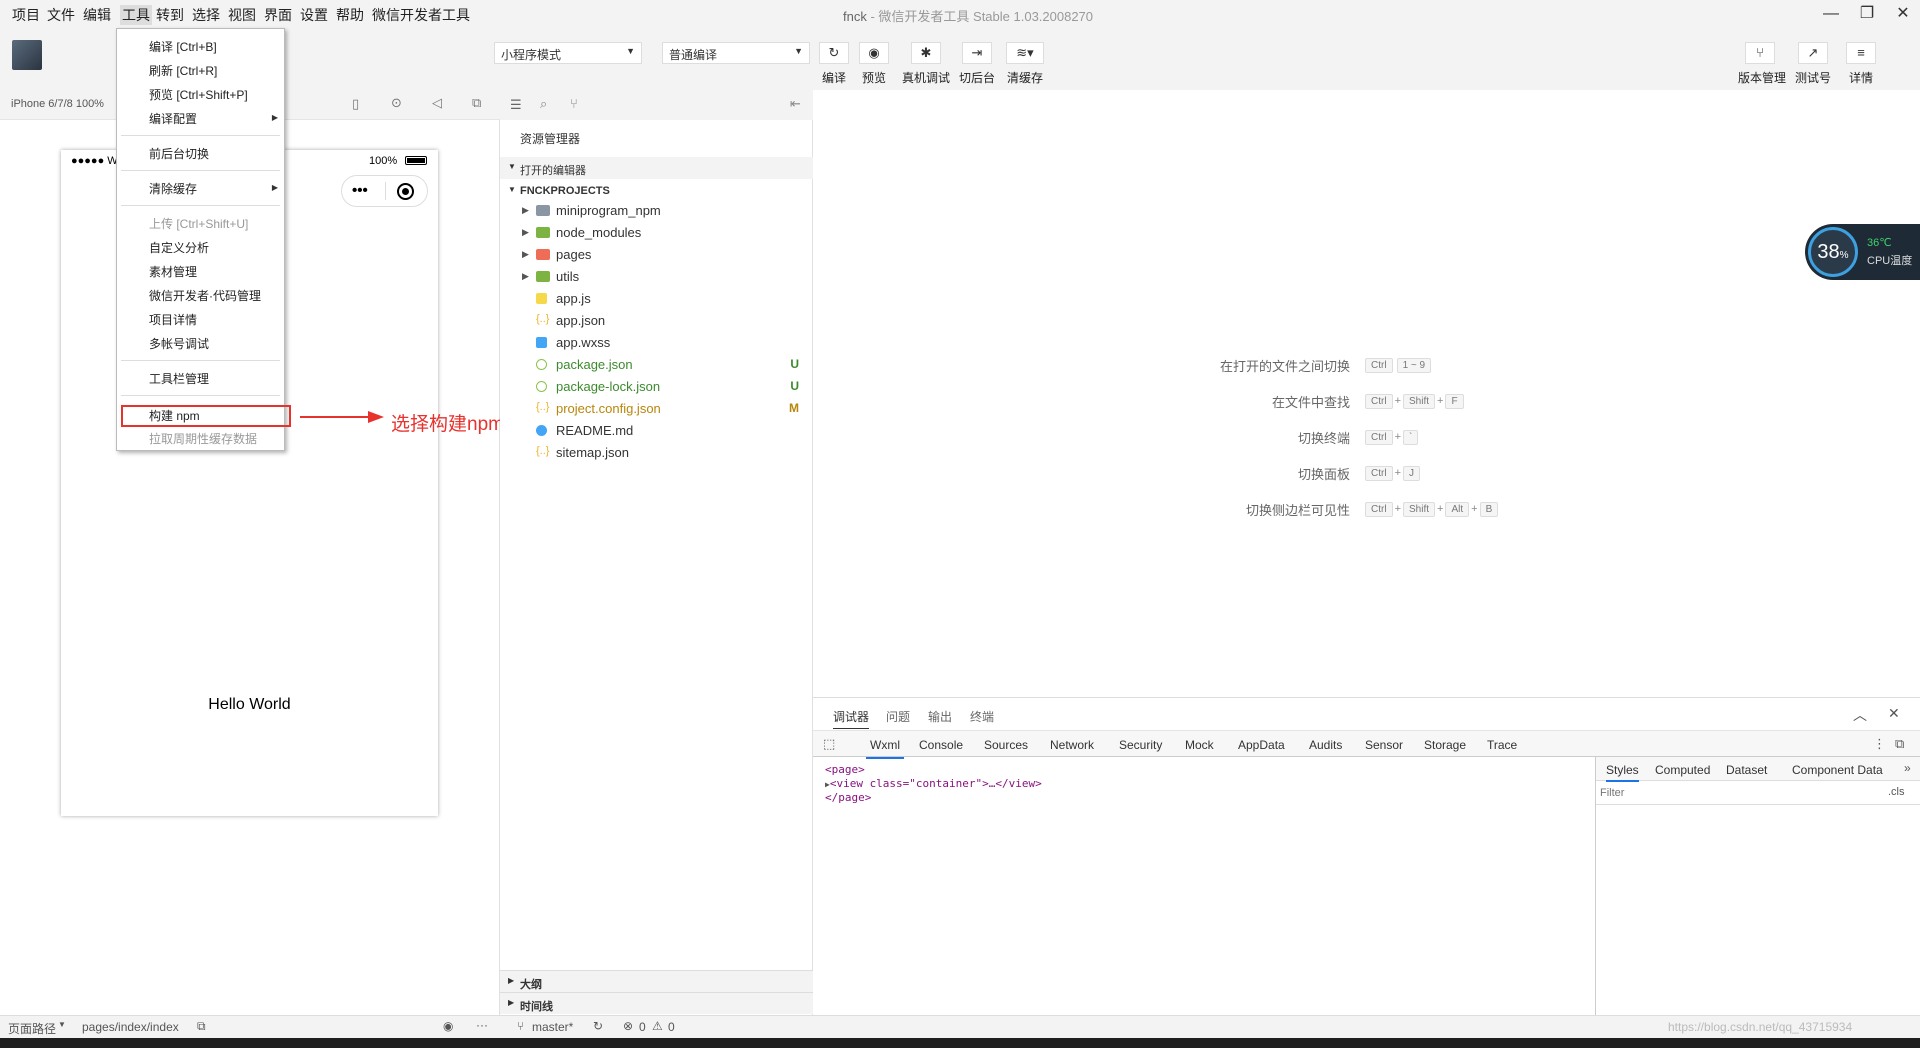  I want to click on search-icon: ⌕, so click(543, 104).